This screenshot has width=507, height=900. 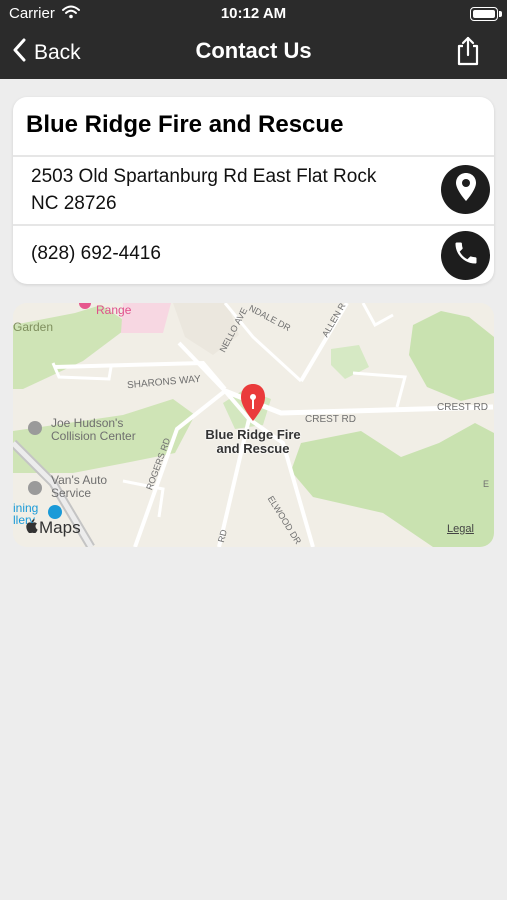 What do you see at coordinates (185, 124) in the screenshot?
I see `organization-name: Blue Ridge Fire and Rescue` at bounding box center [185, 124].